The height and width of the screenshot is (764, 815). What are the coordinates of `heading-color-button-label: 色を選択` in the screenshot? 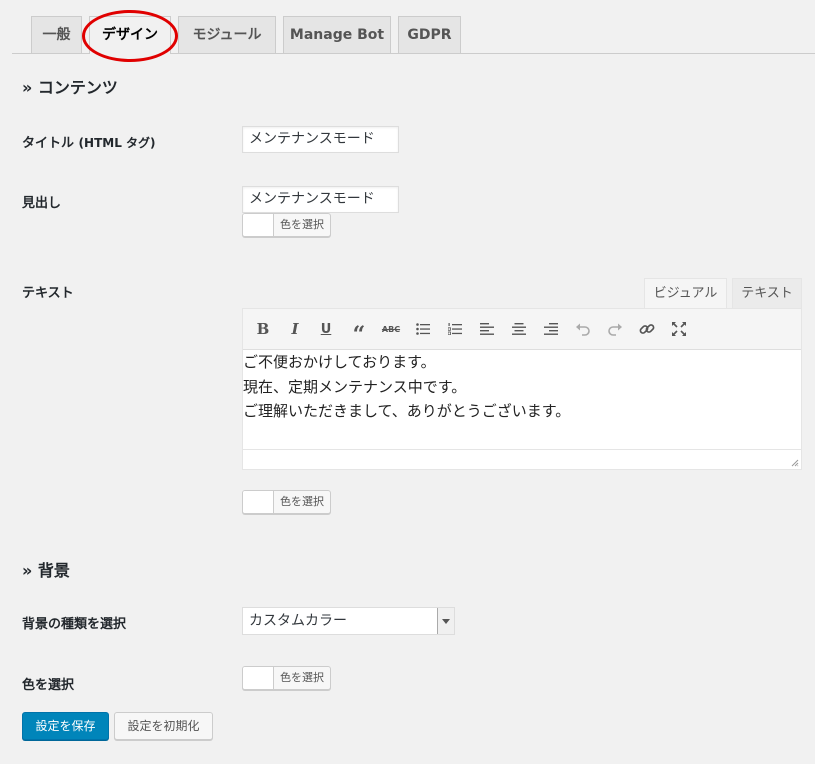 It's located at (302, 224).